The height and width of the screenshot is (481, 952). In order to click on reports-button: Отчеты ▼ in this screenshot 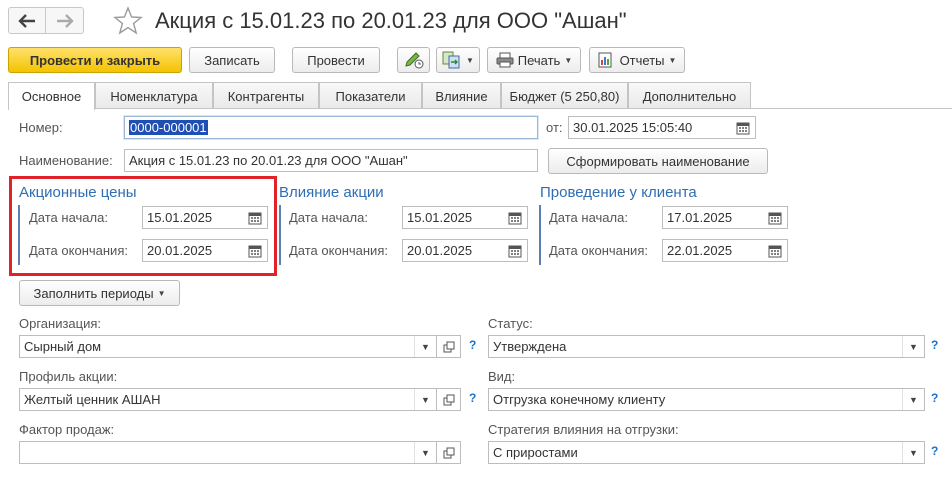, I will do `click(637, 60)`.